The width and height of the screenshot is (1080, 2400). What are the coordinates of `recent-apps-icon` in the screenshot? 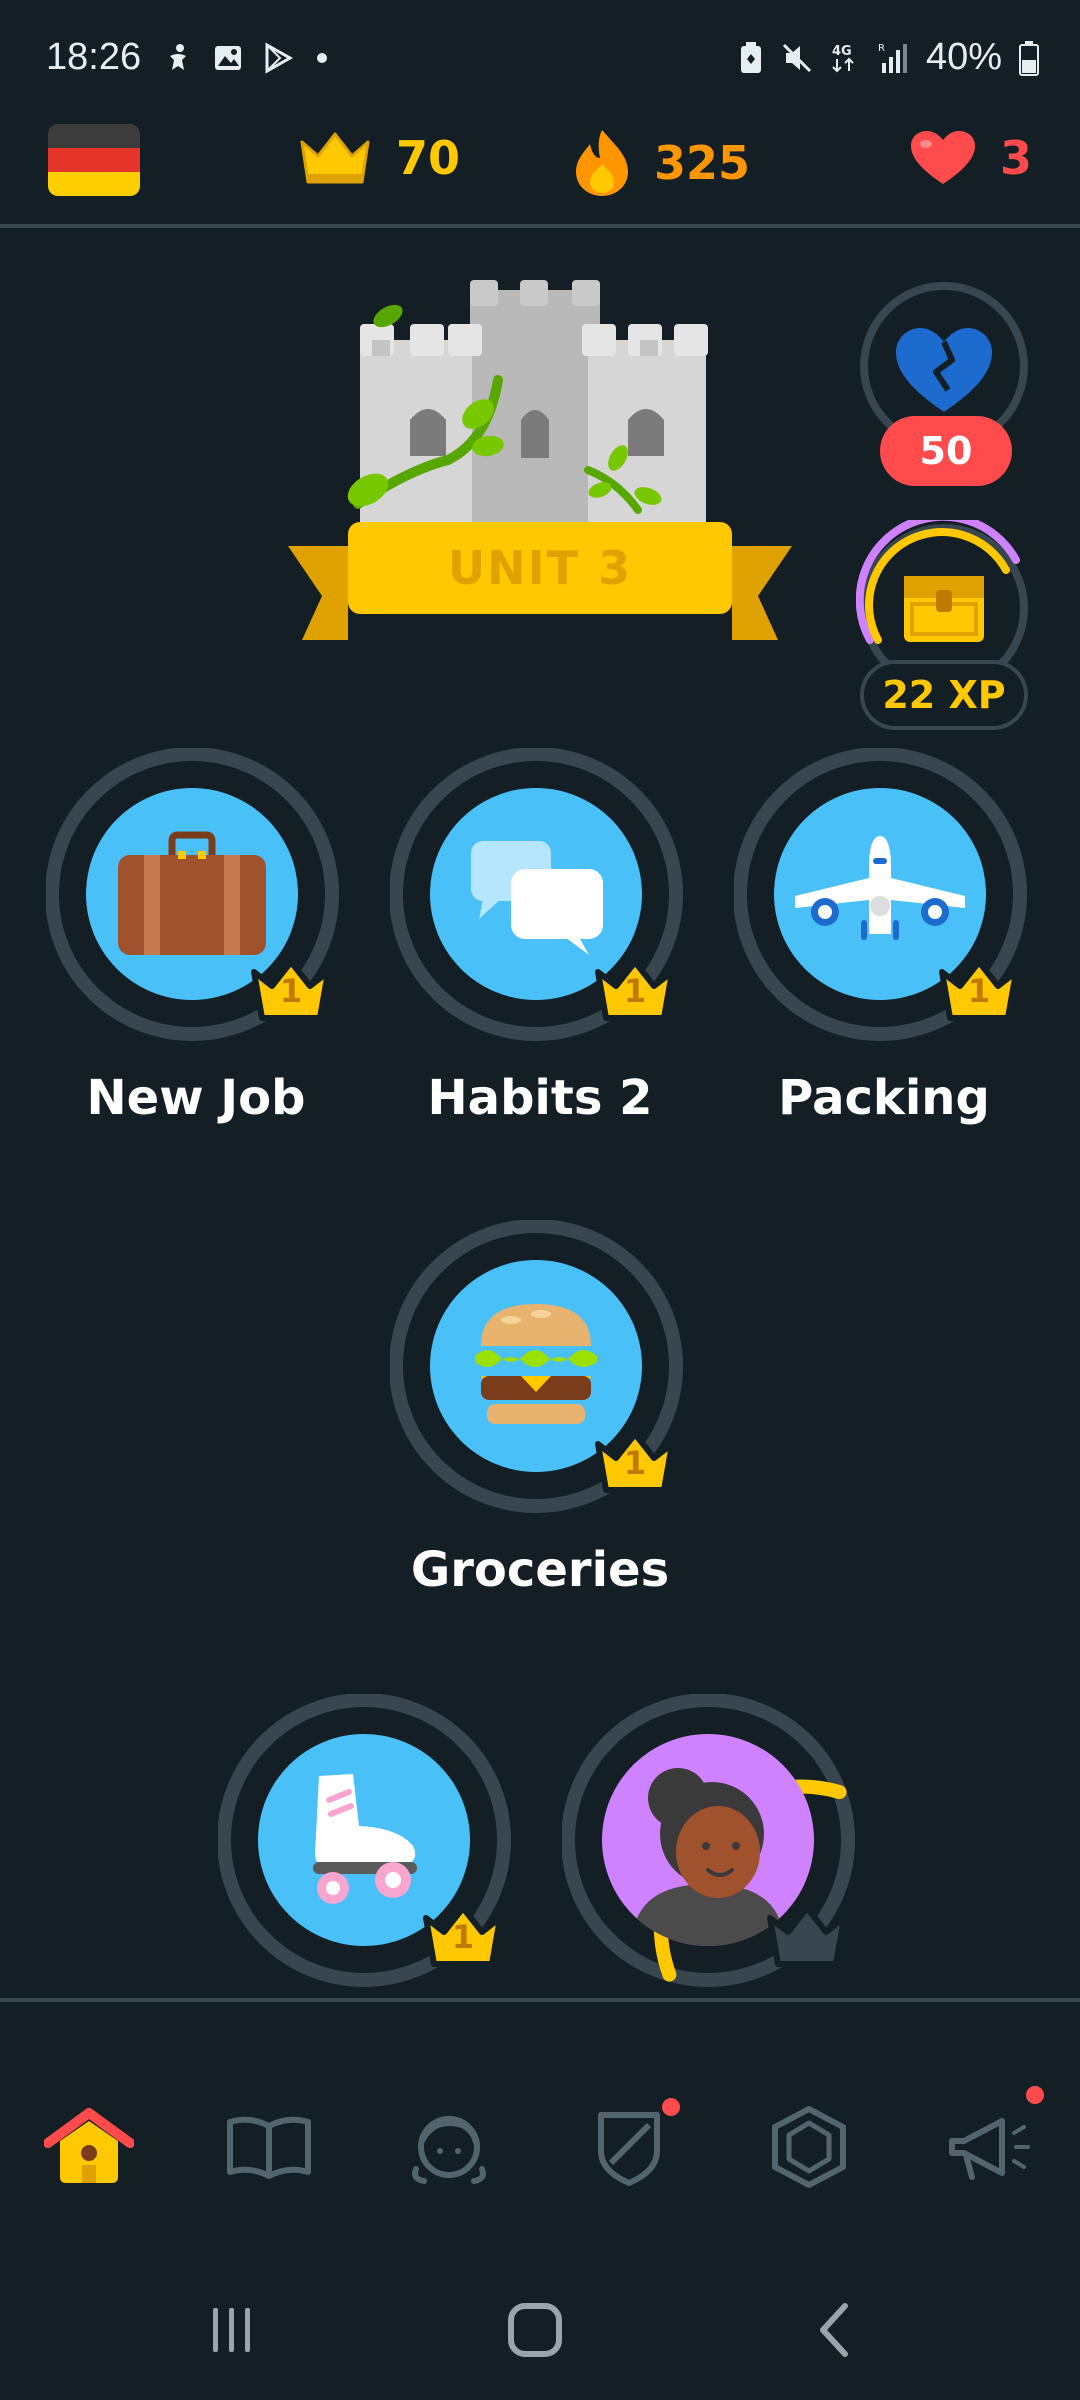 It's located at (231, 2330).